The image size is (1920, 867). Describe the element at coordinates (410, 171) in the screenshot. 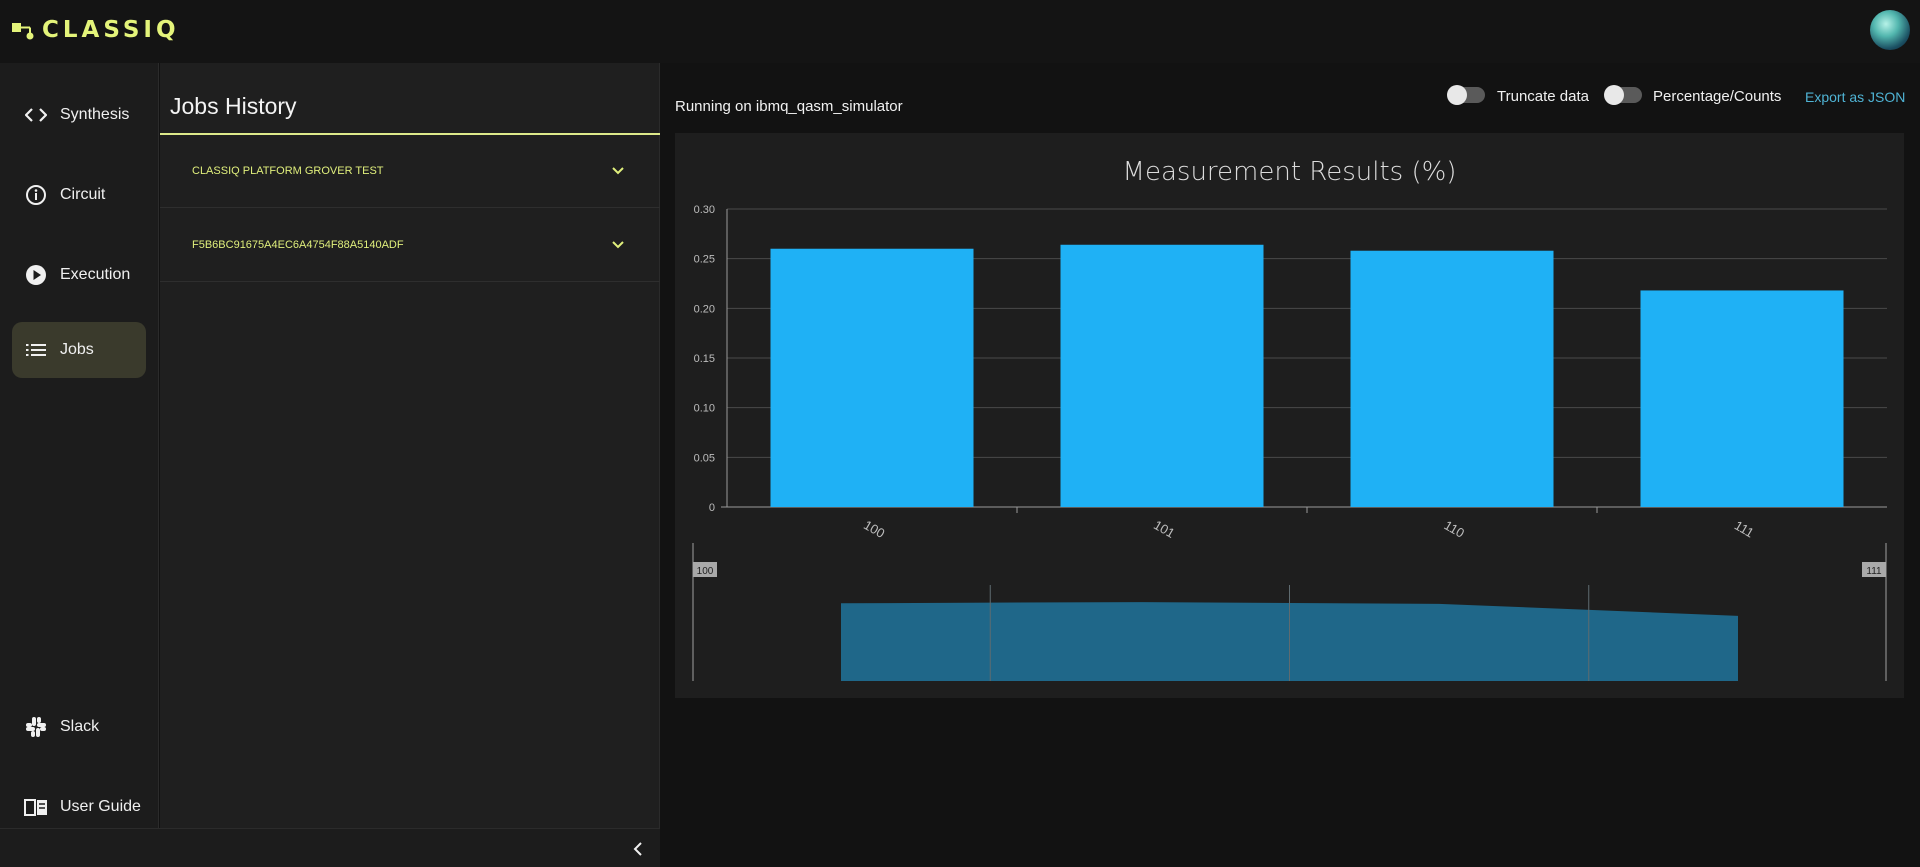

I see `job-item: CLASSIQ PLATFORM GROVER TEST` at that location.